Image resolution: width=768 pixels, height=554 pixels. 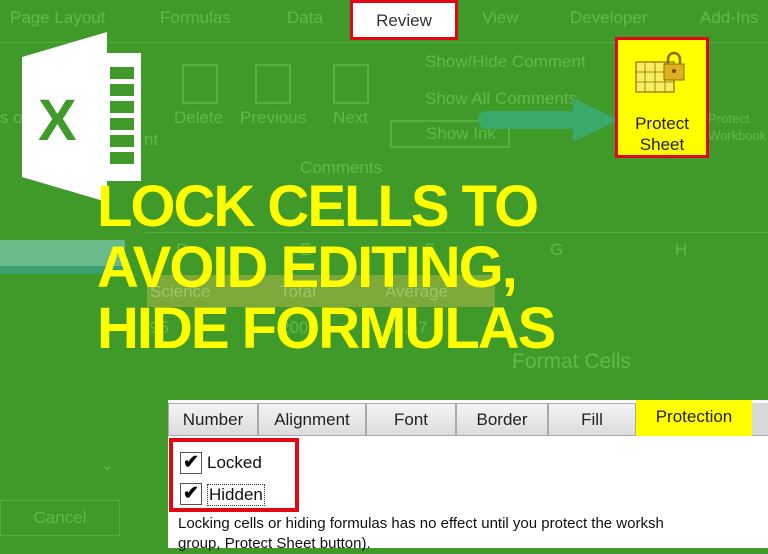 I want to click on locked-label: Locked, so click(x=234, y=463).